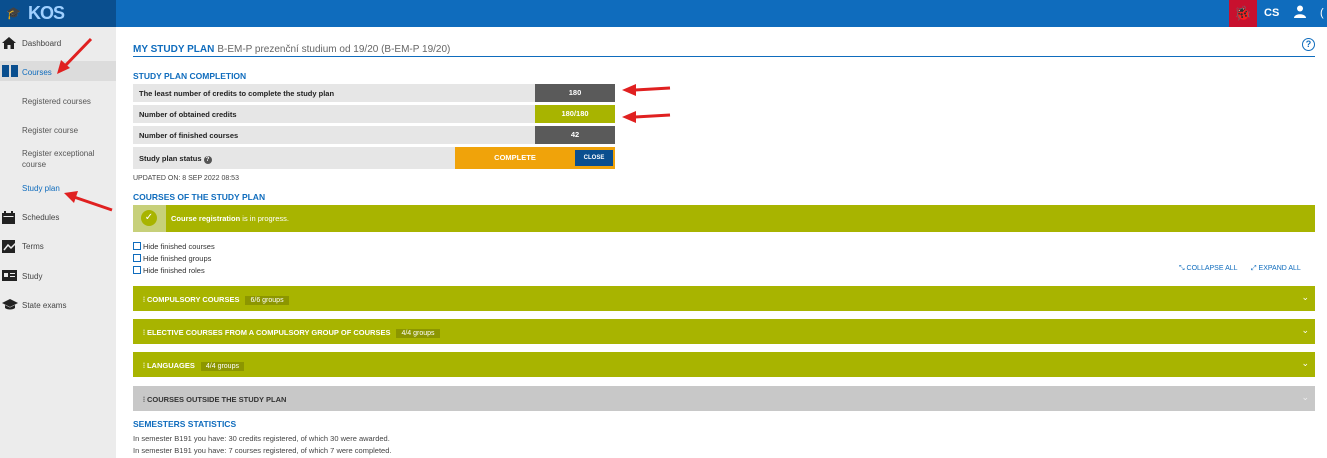 Image resolution: width=1327 pixels, height=458 pixels. Describe the element at coordinates (724, 398) in the screenshot. I see `group-outside-study-plan: ⫶ COURSES OUTSIDE THE STUDY PLAN ⌄` at that location.